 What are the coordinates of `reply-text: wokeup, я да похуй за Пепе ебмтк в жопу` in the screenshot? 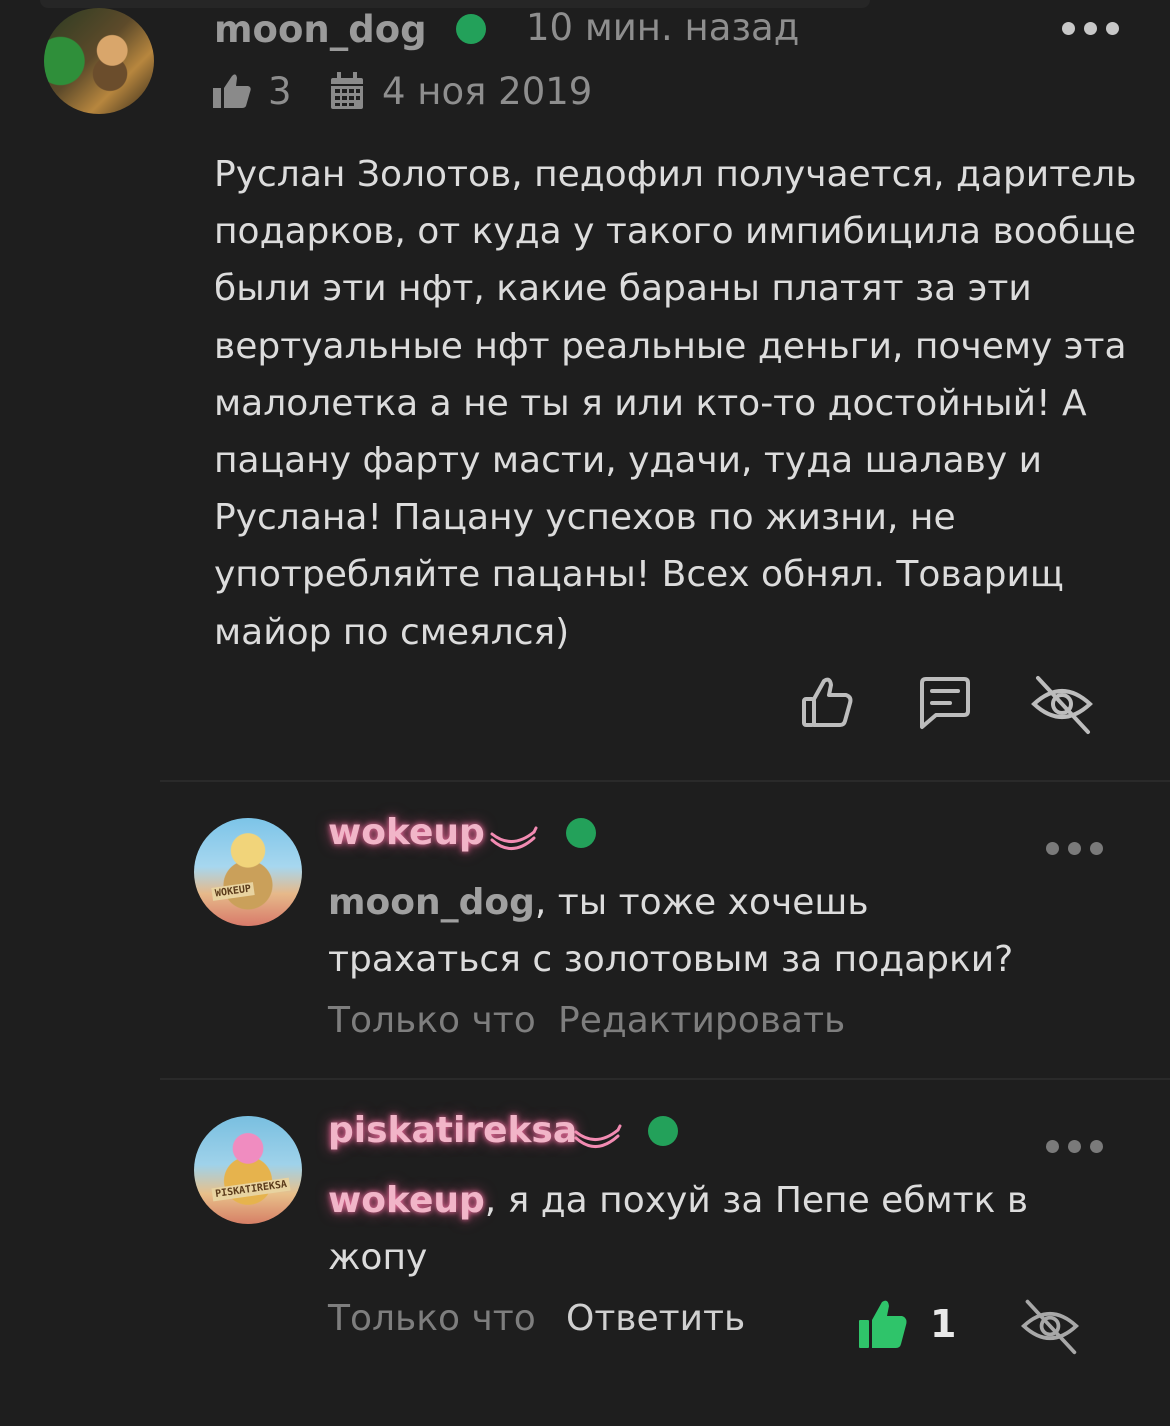 It's located at (688, 1229).